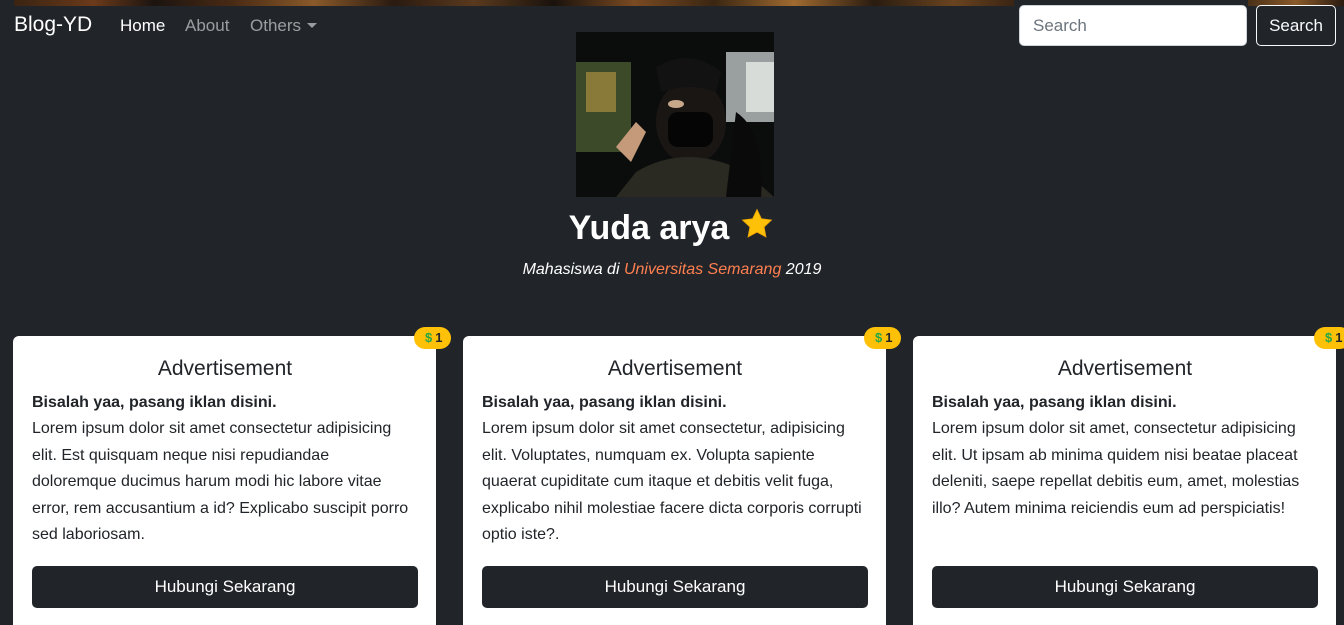 Image resolution: width=1344 pixels, height=625 pixels. What do you see at coordinates (702, 269) in the screenshot?
I see `university-link: Universitas Semarang` at bounding box center [702, 269].